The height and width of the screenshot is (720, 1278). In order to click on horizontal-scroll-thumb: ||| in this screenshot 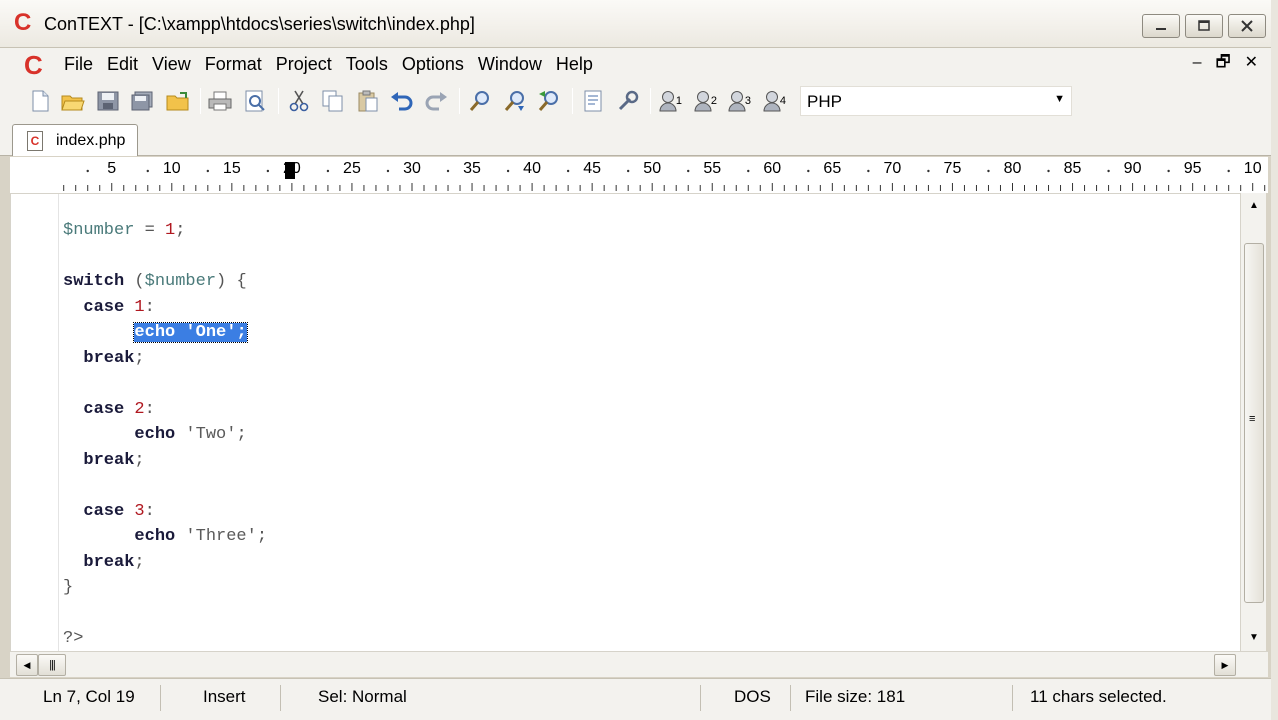, I will do `click(52, 665)`.